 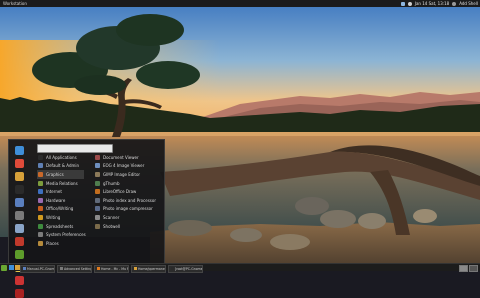 I want to click on logout-icon, so click(x=19, y=280).